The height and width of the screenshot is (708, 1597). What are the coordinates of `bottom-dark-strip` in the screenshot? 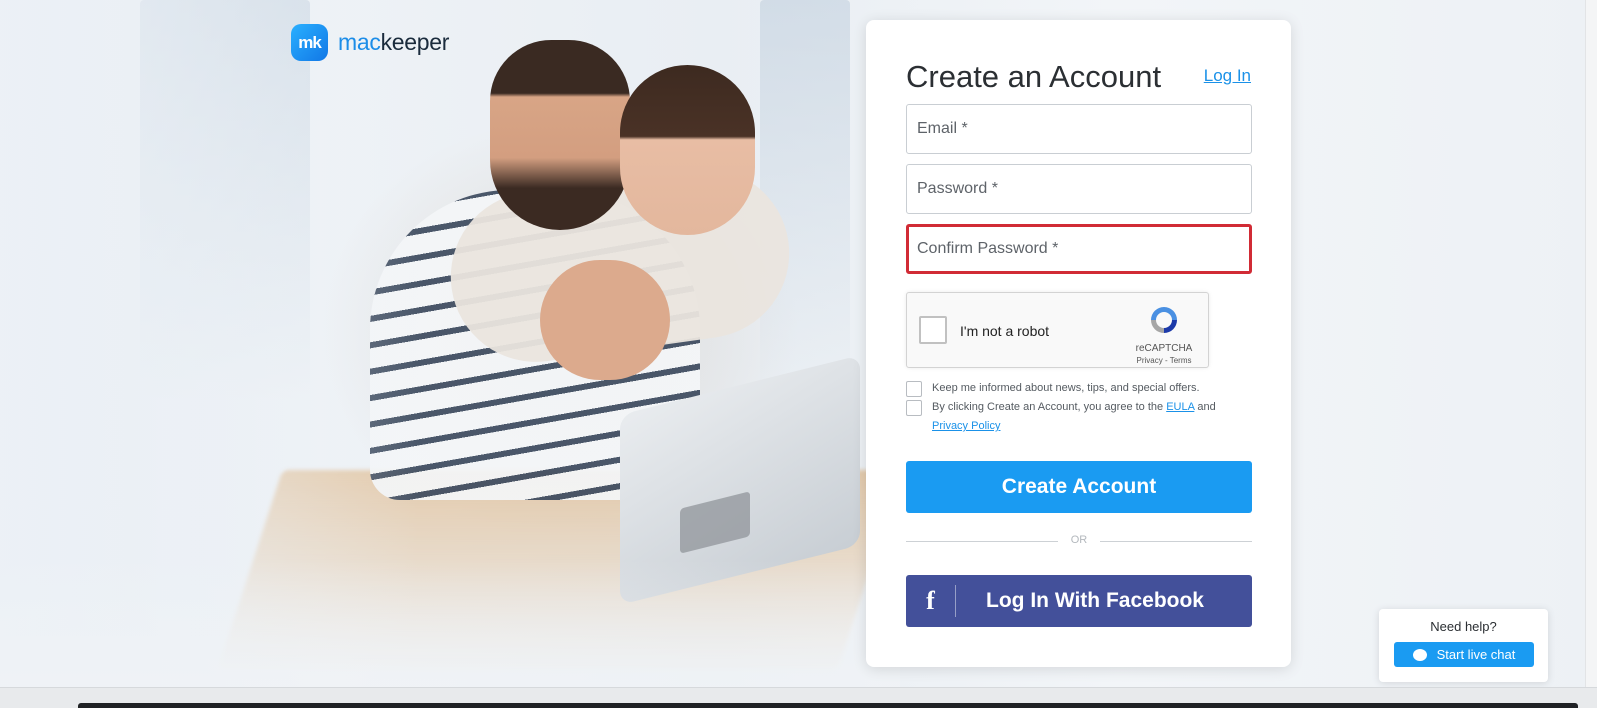 It's located at (828, 705).